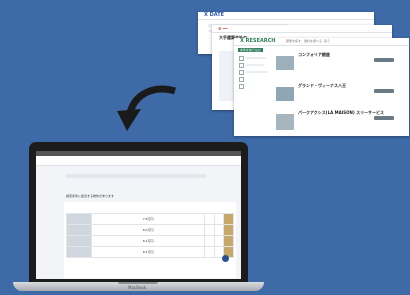 Image resolution: width=410 pixels, height=295 pixels. What do you see at coordinates (90, 196) in the screenshot?
I see `results-heading: 検索条件に該当する物件があります` at bounding box center [90, 196].